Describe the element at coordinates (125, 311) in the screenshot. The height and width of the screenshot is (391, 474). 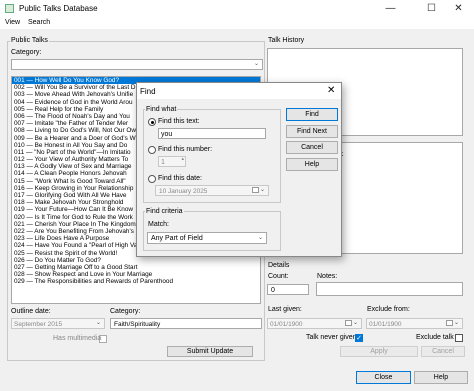
I see `category2-label: Category:` at that location.